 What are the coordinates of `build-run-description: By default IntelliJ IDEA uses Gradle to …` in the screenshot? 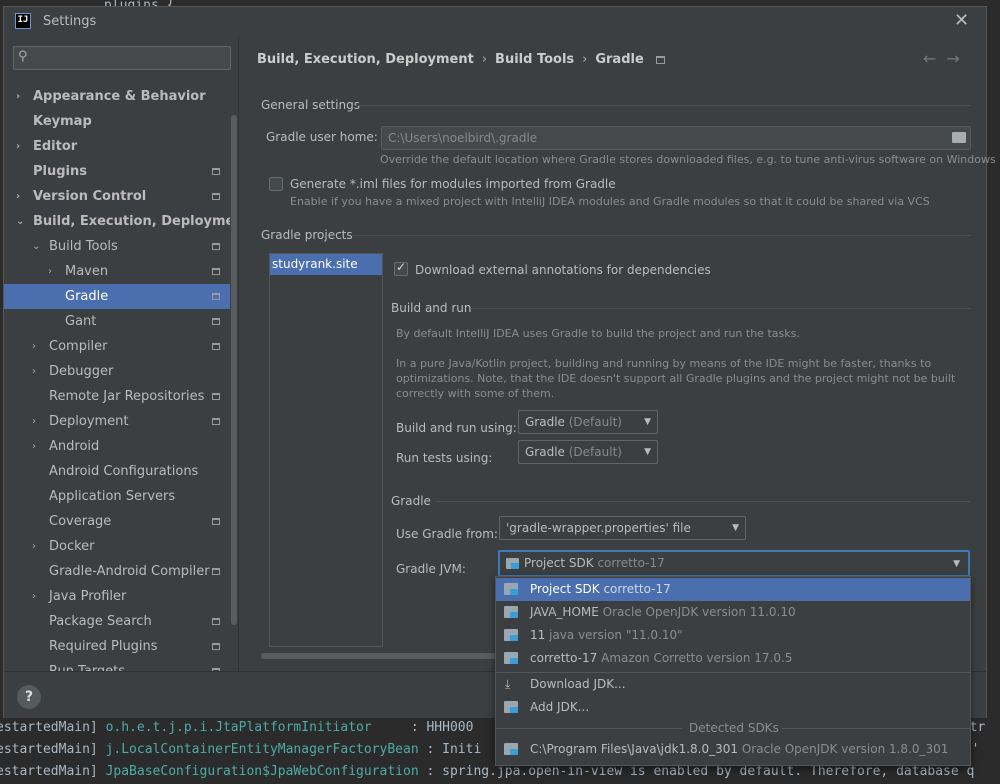 It's located at (598, 333).